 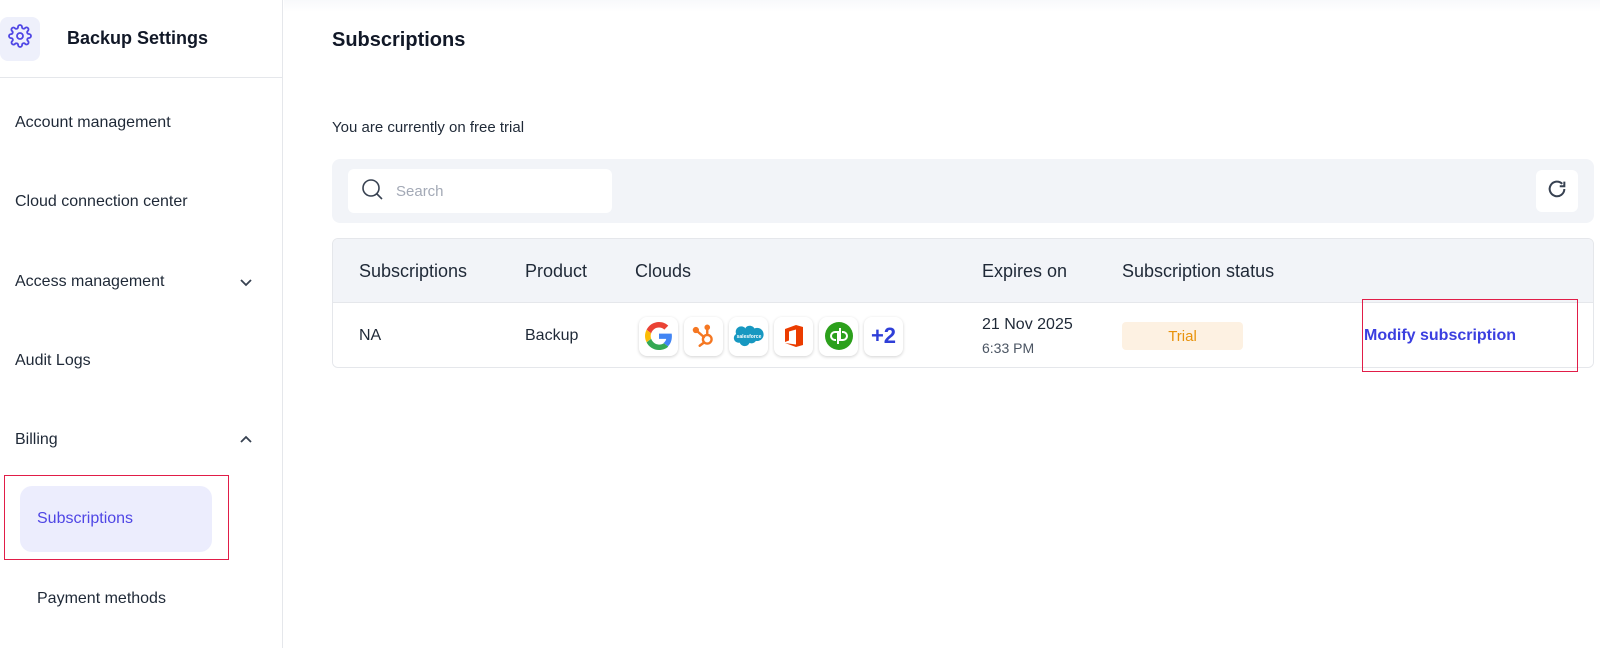 What do you see at coordinates (496, 191) in the screenshot?
I see `search-input` at bounding box center [496, 191].